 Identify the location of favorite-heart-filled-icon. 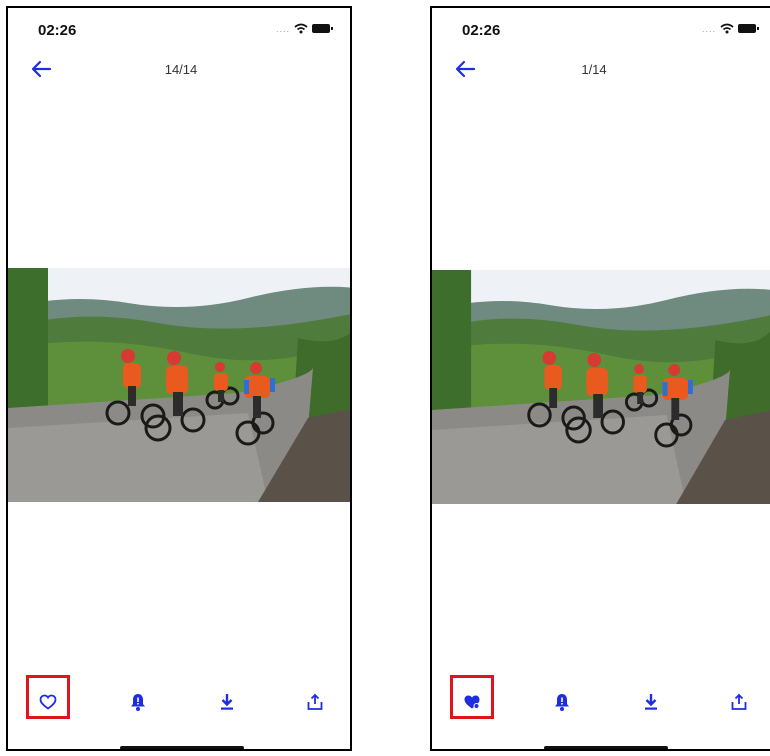
(472, 702).